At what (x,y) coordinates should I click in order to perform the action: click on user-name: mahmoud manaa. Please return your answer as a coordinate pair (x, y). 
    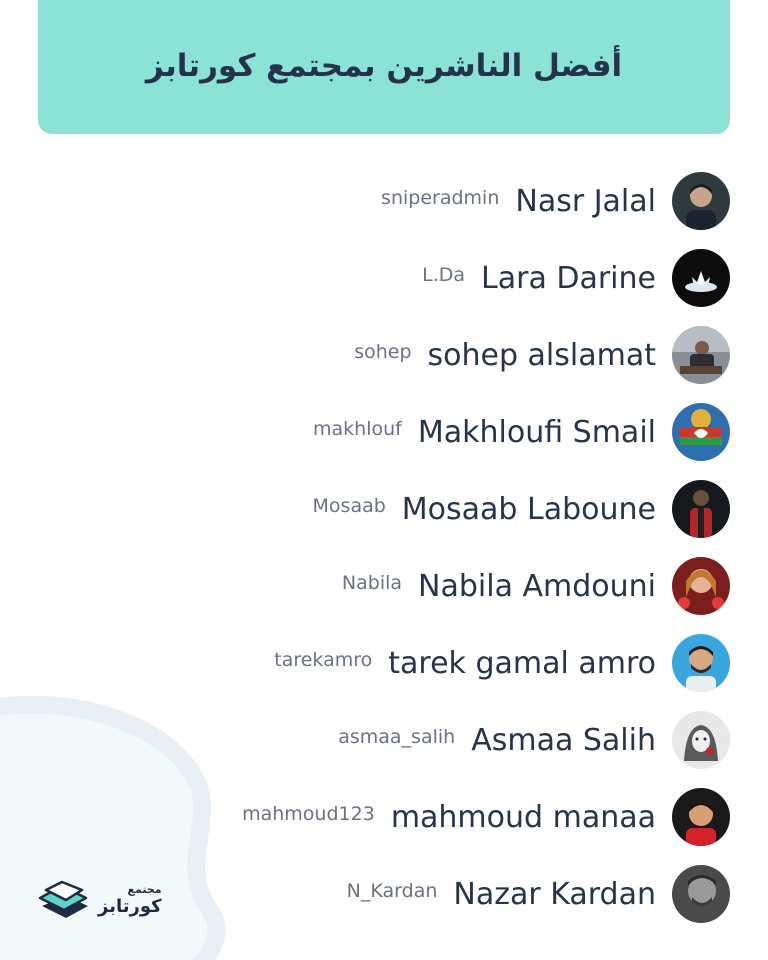
    Looking at the image, I should click on (523, 817).